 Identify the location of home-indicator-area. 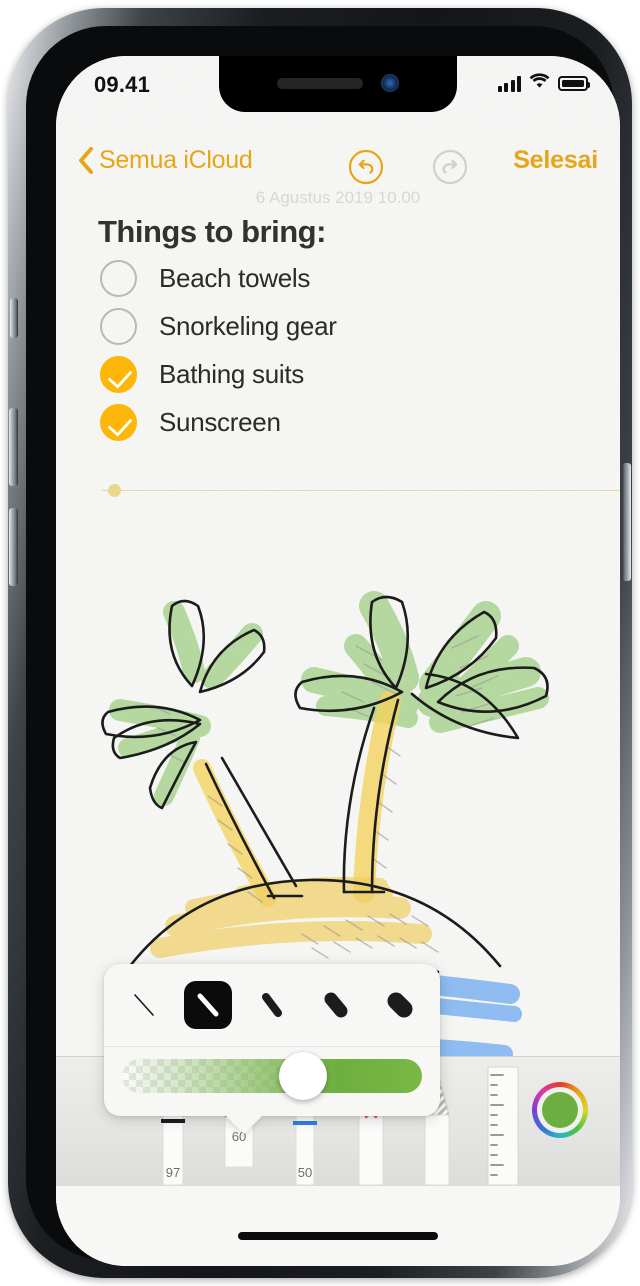
(338, 1226).